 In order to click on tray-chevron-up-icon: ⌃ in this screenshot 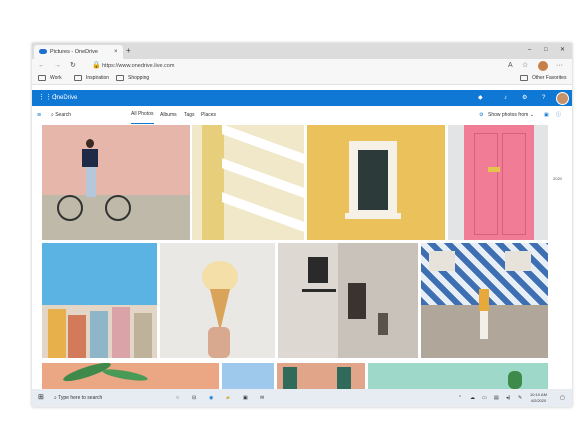, I will do `click(460, 398)`.